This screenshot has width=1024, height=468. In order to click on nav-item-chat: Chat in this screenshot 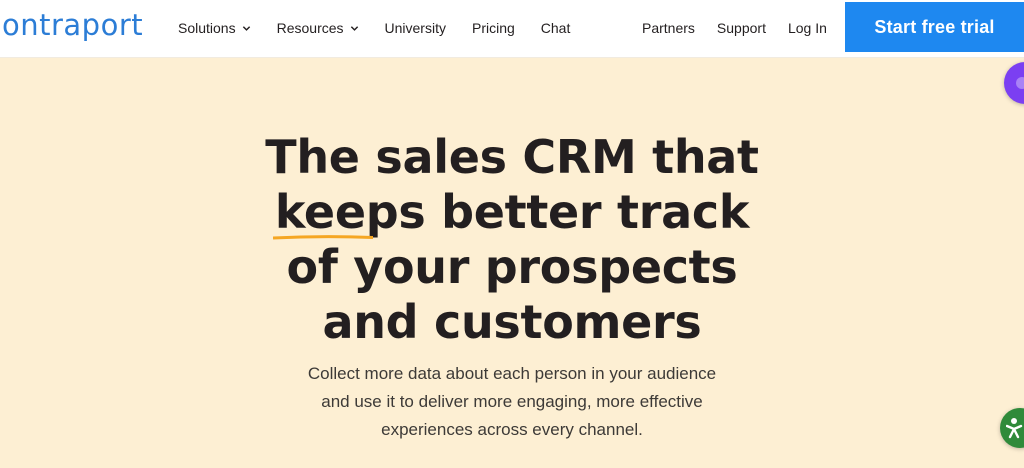, I will do `click(556, 28)`.